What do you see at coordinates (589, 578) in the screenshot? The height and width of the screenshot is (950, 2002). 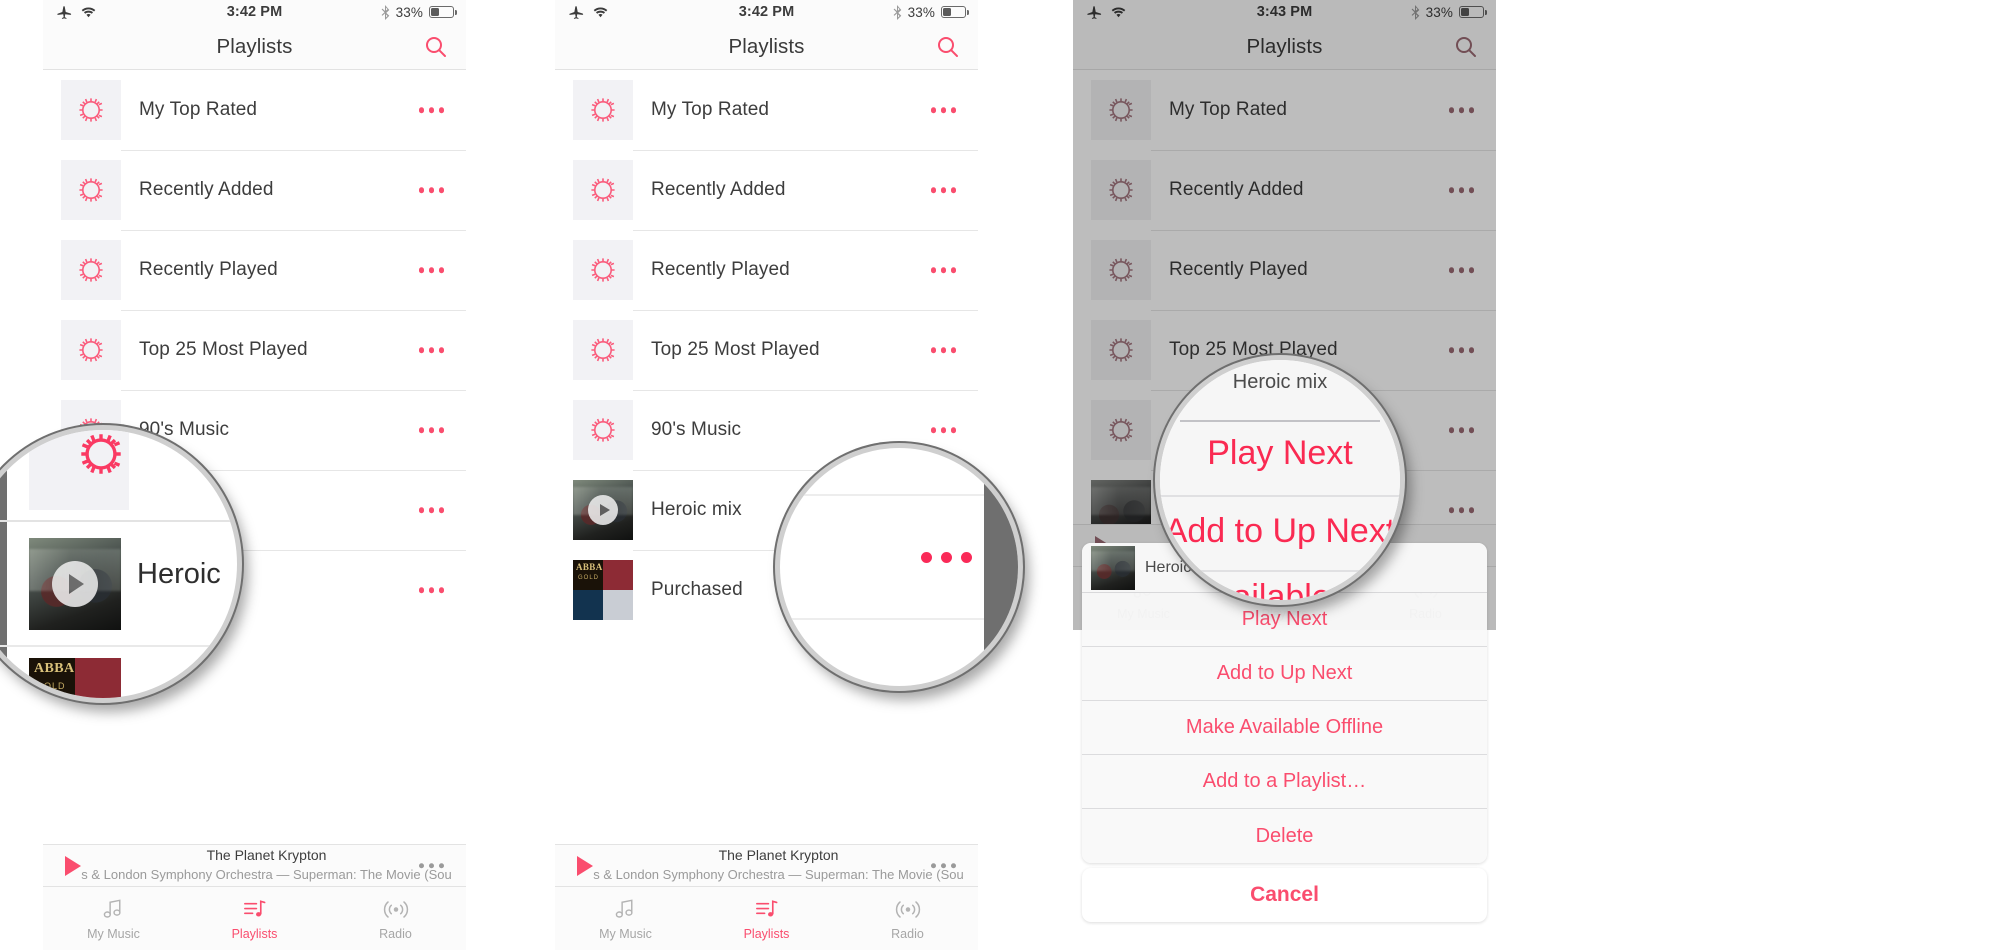 I see `gold-label: GOLD` at bounding box center [589, 578].